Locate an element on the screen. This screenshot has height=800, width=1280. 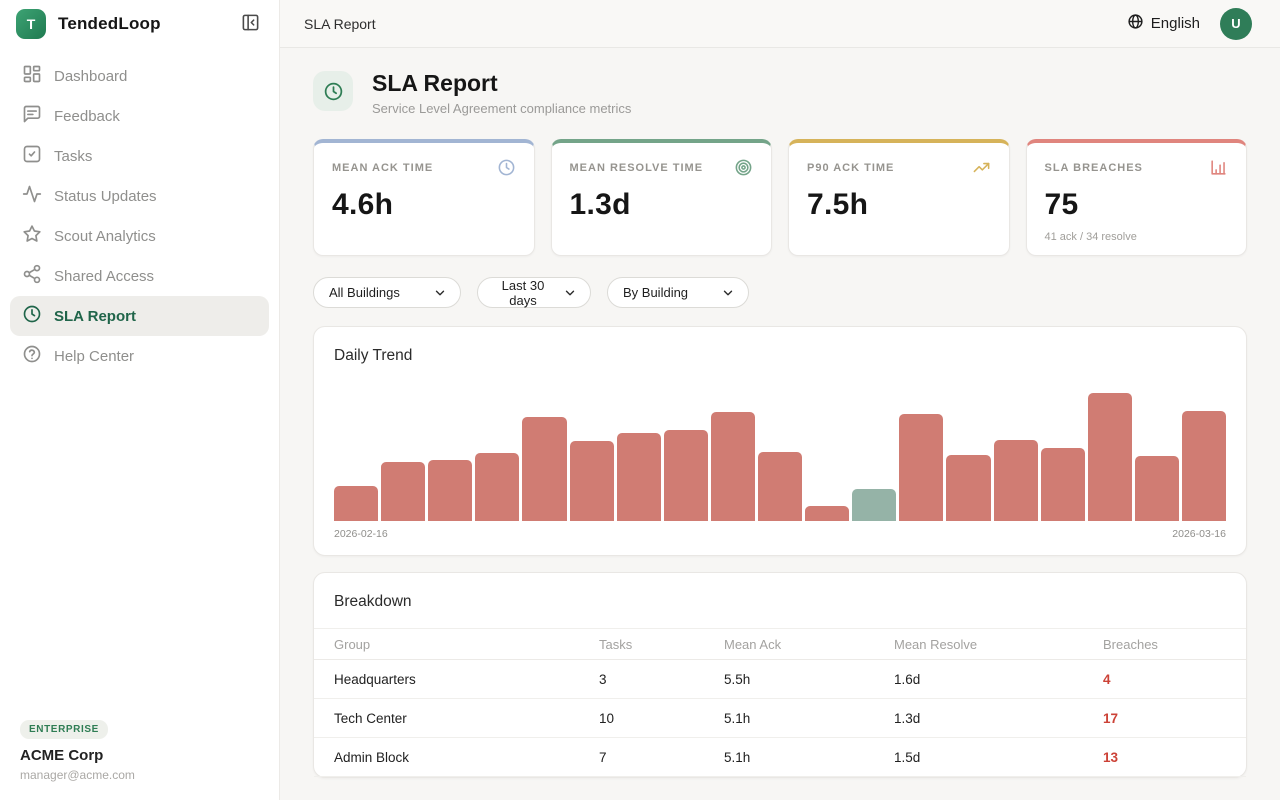
date-range-filter-select: Last 30 days is located at coordinates (534, 293).